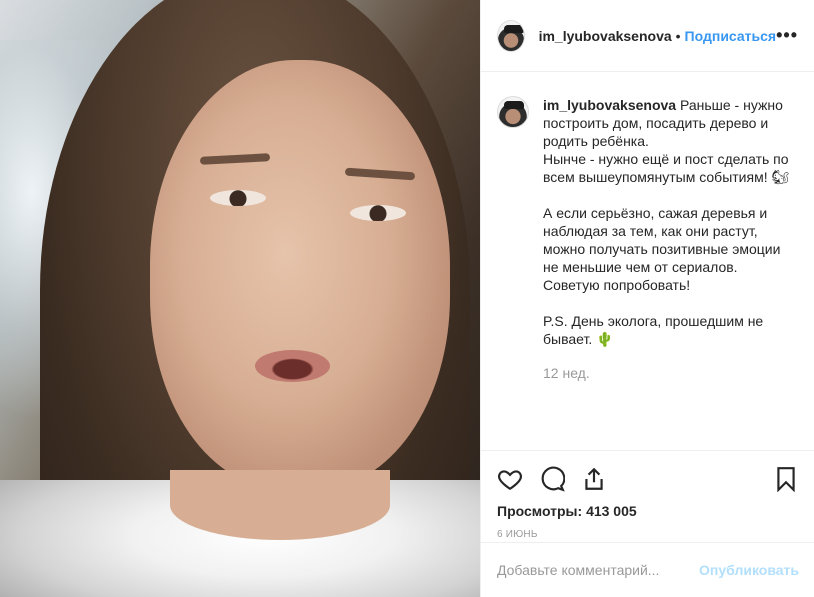 This screenshot has width=814, height=597. Describe the element at coordinates (540, 511) in the screenshot. I see `views-label: Просмотры:` at that location.